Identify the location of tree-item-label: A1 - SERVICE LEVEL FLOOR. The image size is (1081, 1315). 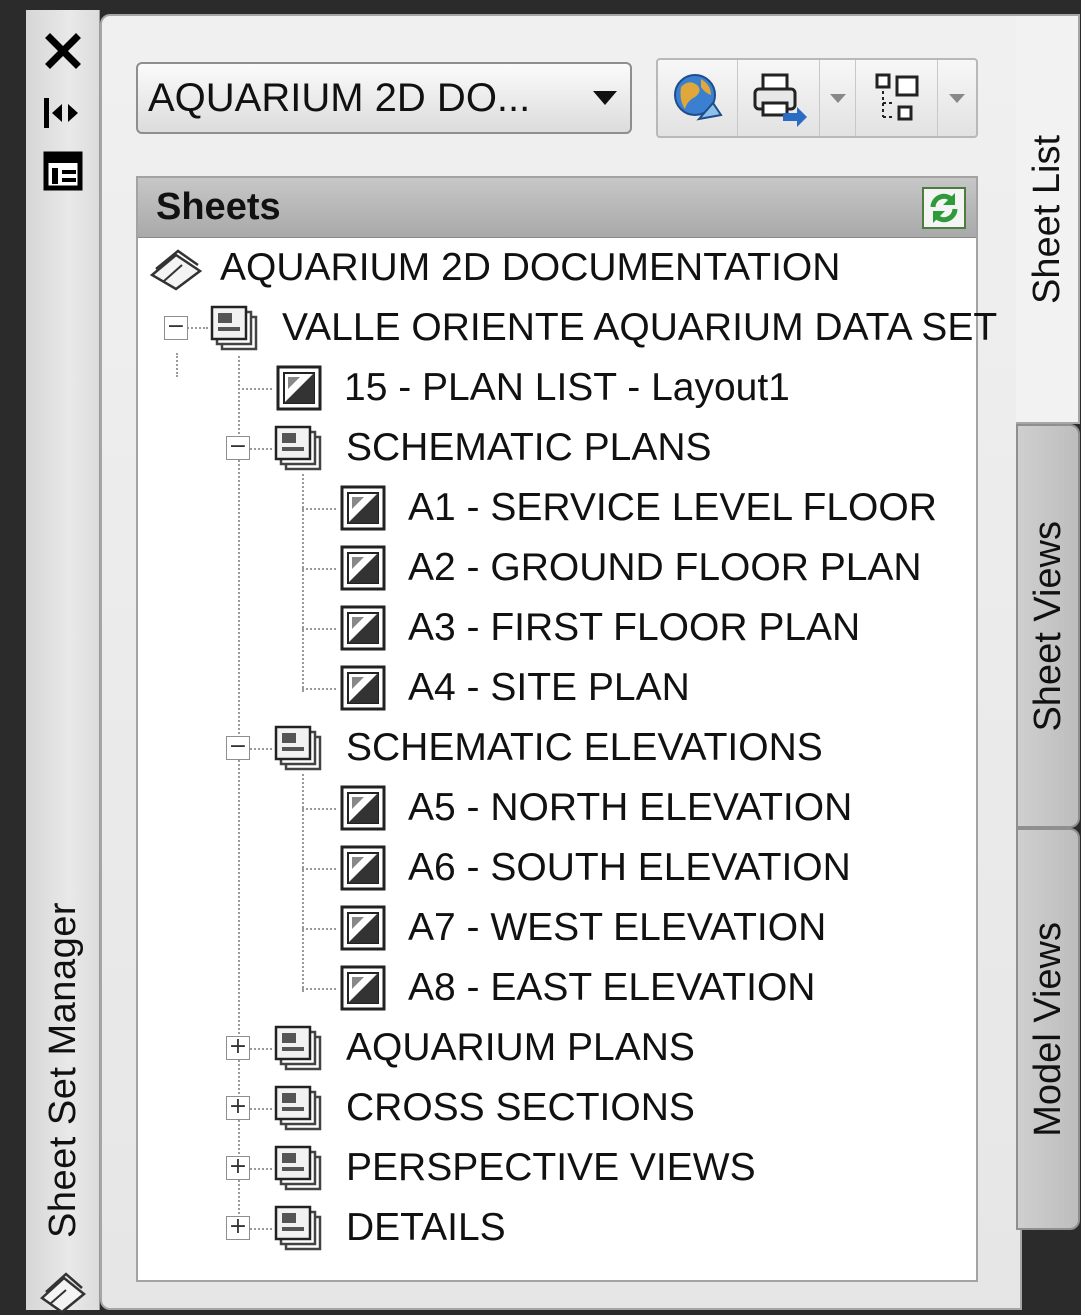
(672, 507).